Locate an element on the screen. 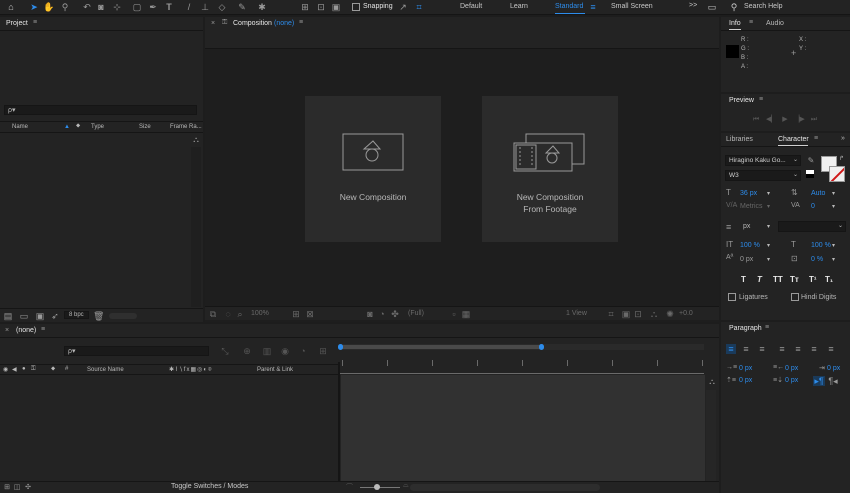 The width and height of the screenshot is (850, 493). clone-stamp-tool-icon: ⊥ is located at coordinates (205, 7).